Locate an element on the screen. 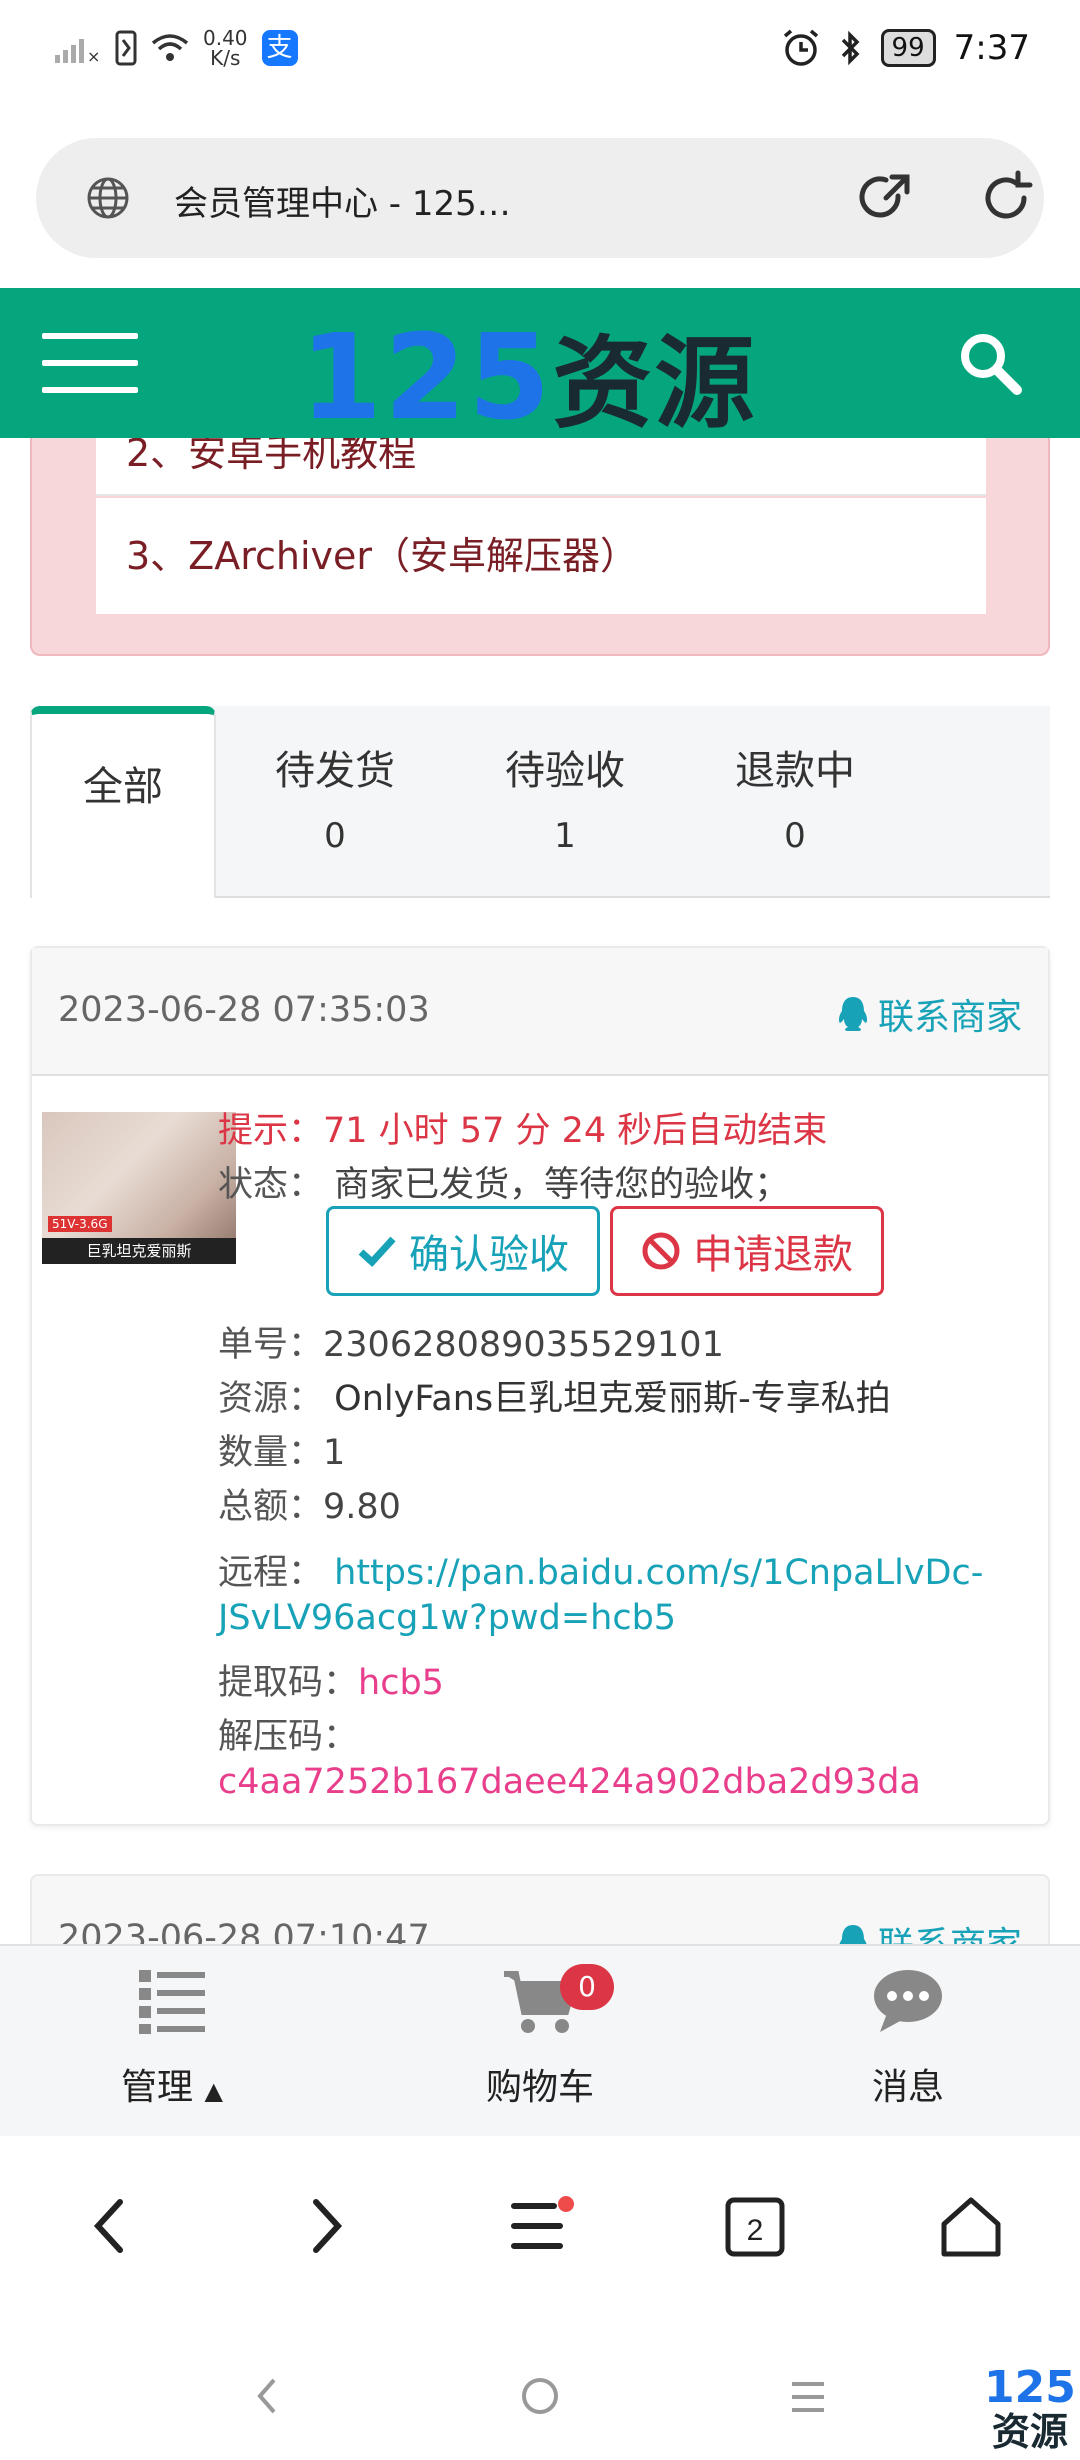 The image size is (1080, 2460). sim-icon is located at coordinates (126, 48).